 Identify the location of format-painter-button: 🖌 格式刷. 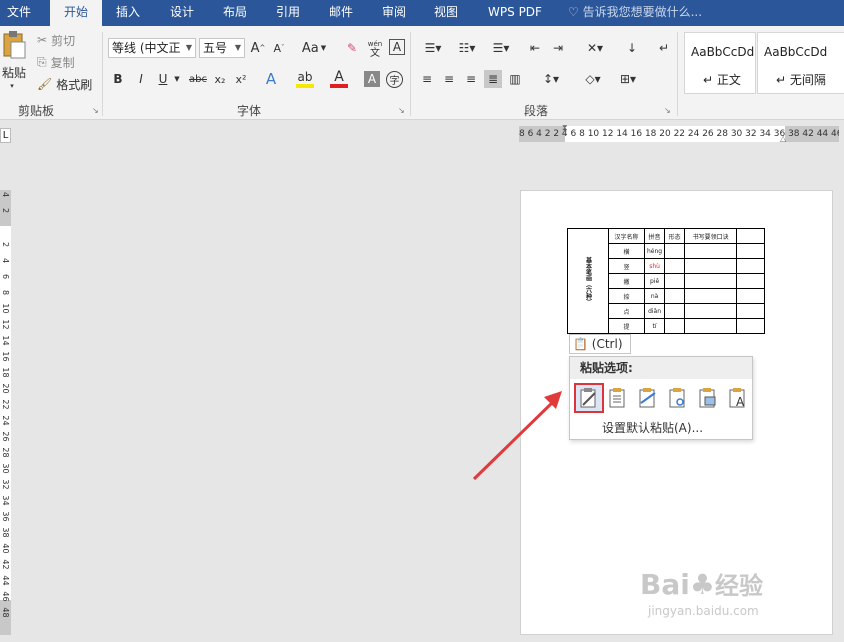
(64, 84).